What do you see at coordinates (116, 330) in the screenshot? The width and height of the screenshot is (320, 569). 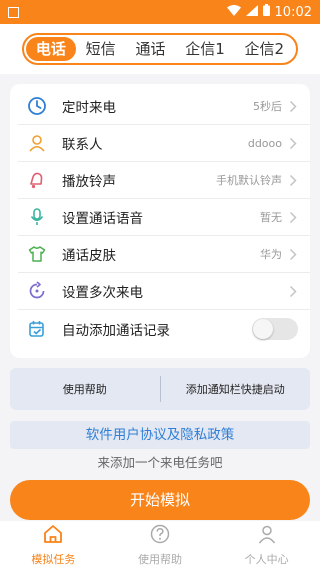 I see `row-label: 自动添加通话记录` at bounding box center [116, 330].